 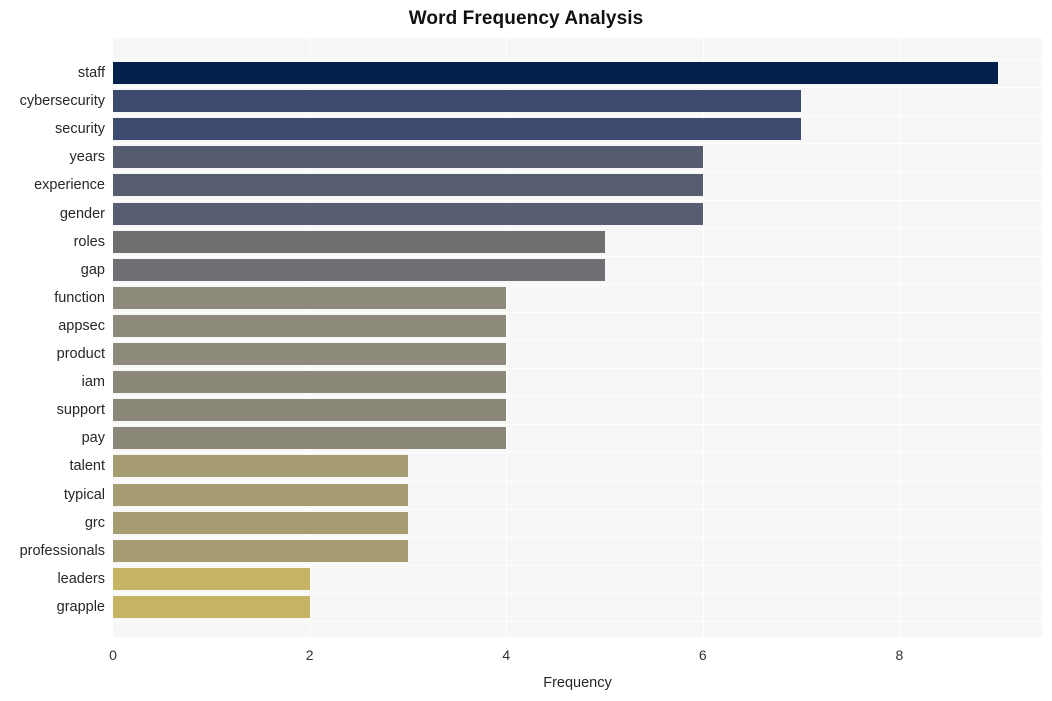 I want to click on y-tick-label: grc, so click(x=94, y=522).